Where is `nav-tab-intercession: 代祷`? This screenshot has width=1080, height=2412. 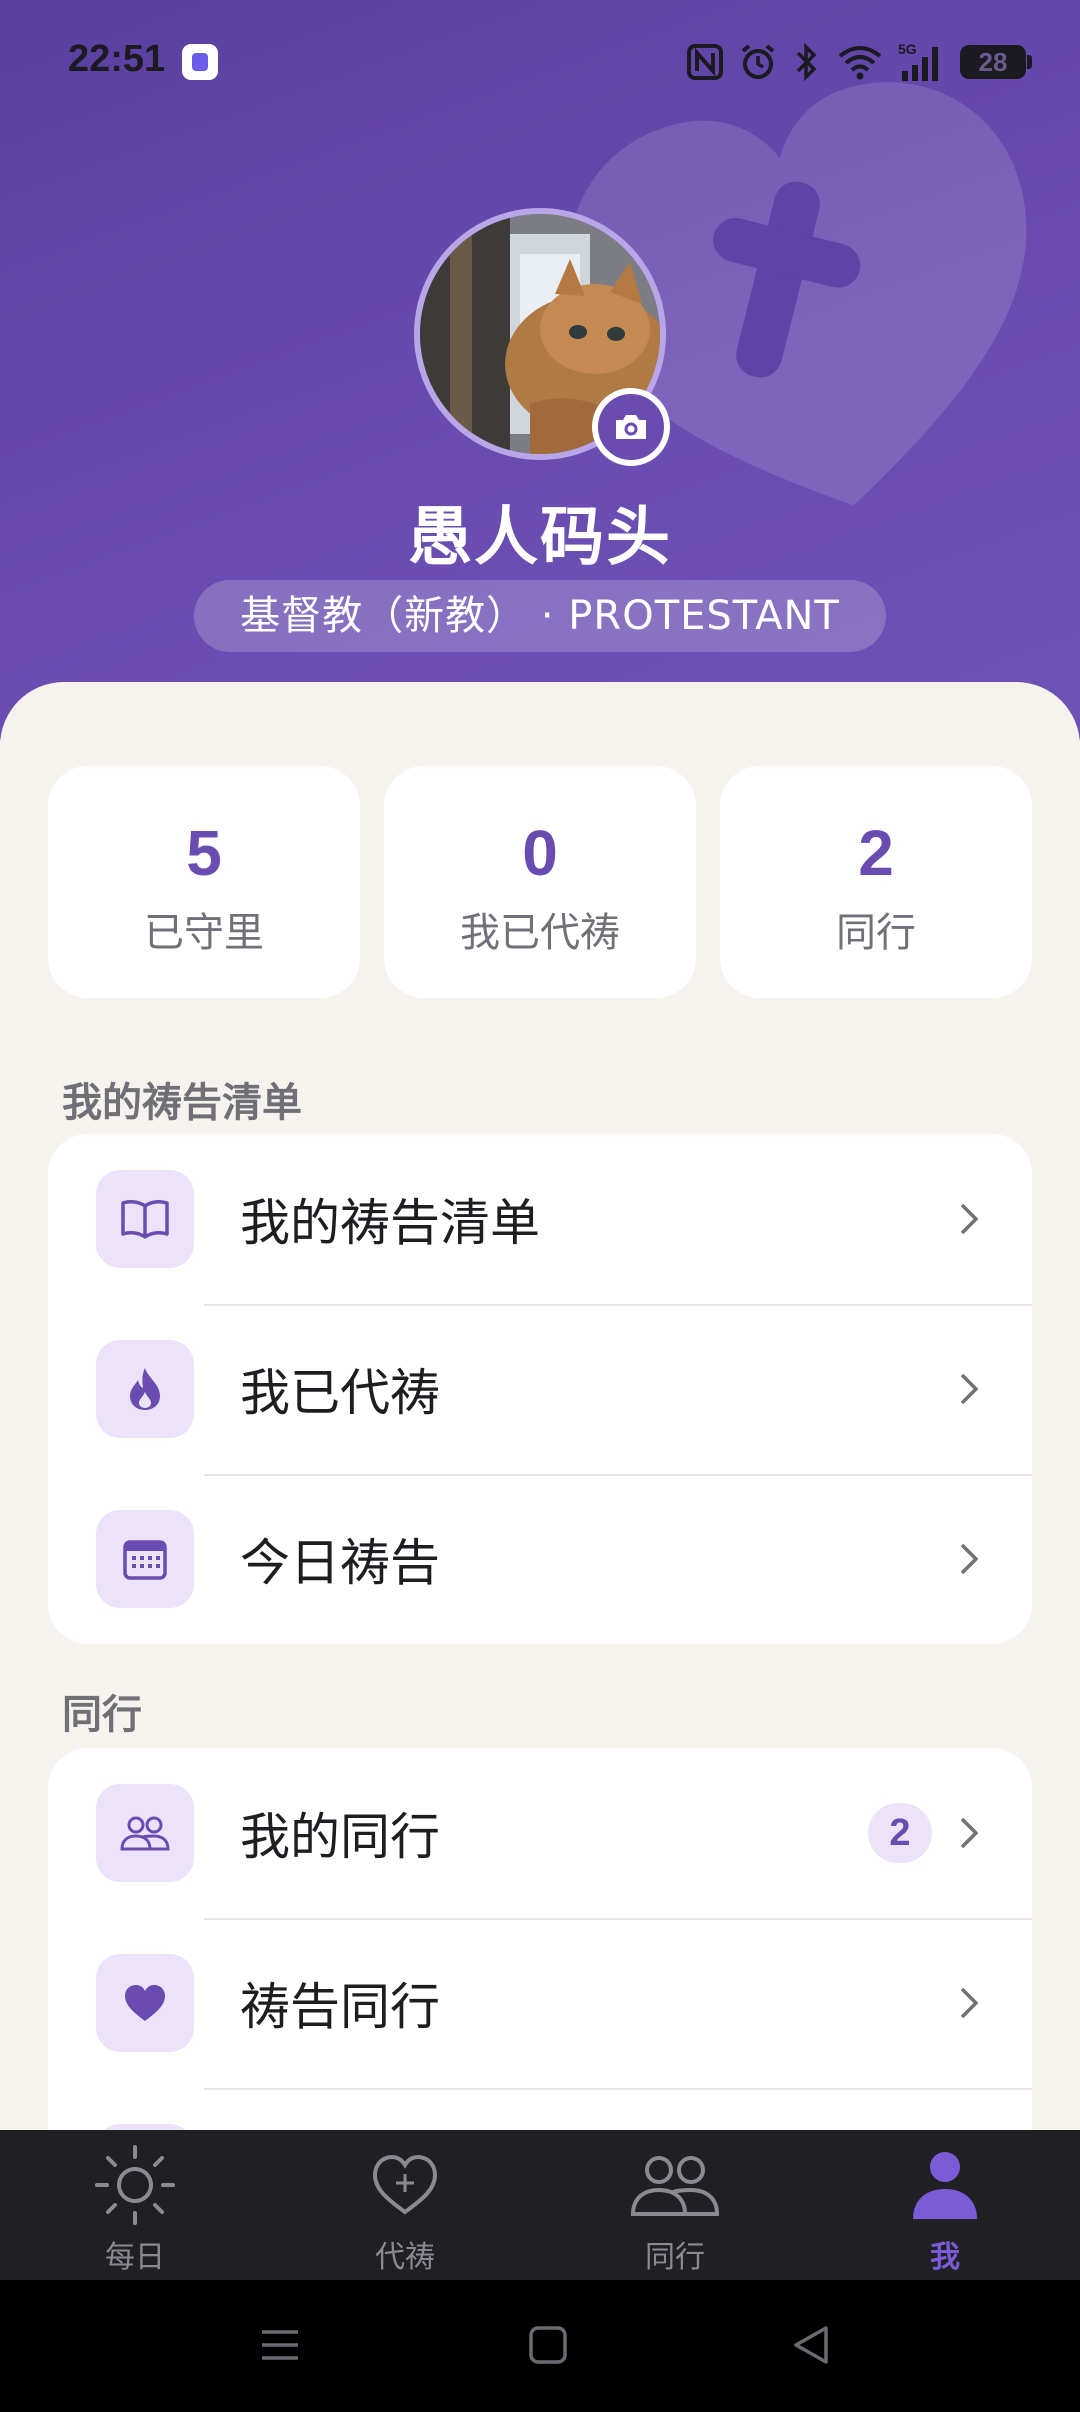 nav-tab-intercession: 代祷 is located at coordinates (405, 2205).